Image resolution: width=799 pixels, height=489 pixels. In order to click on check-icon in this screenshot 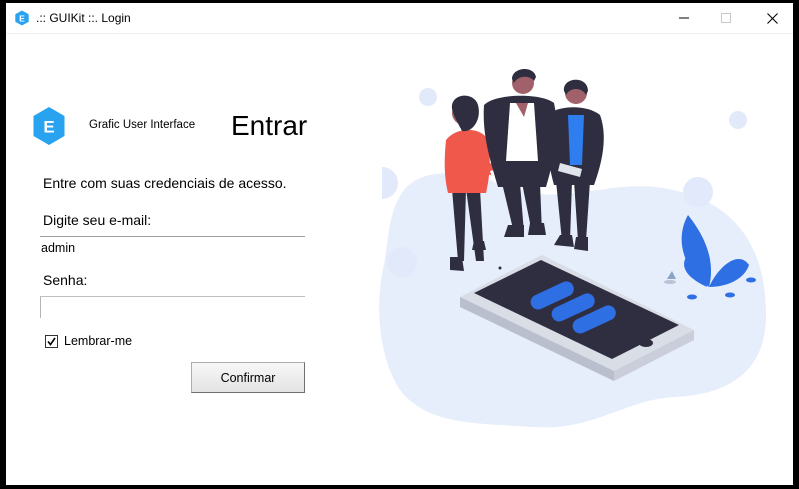, I will do `click(51, 341)`.